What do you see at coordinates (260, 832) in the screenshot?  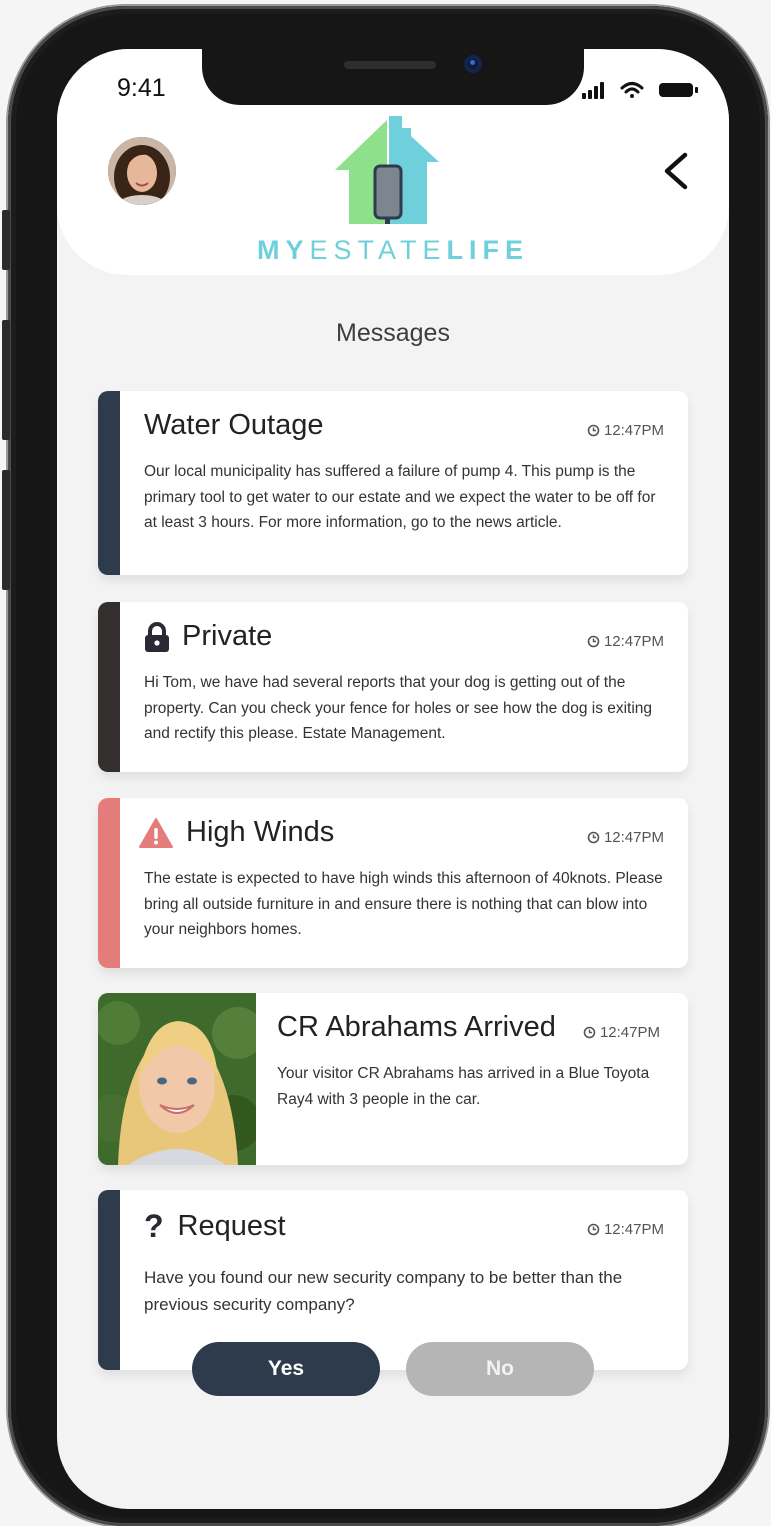 I see `message-title: High Winds` at bounding box center [260, 832].